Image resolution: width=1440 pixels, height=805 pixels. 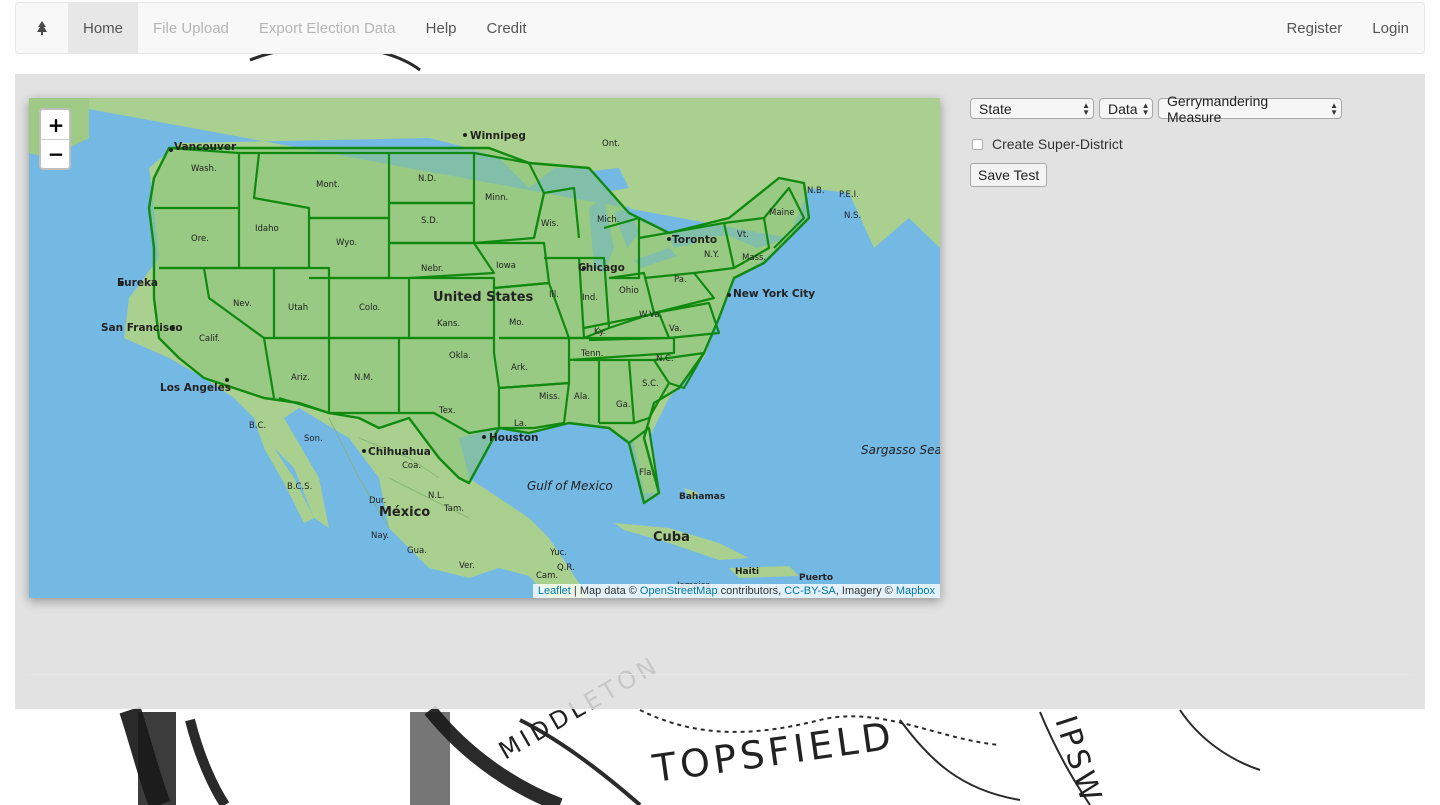 I want to click on state-label-nd: N.D., so click(x=427, y=179).